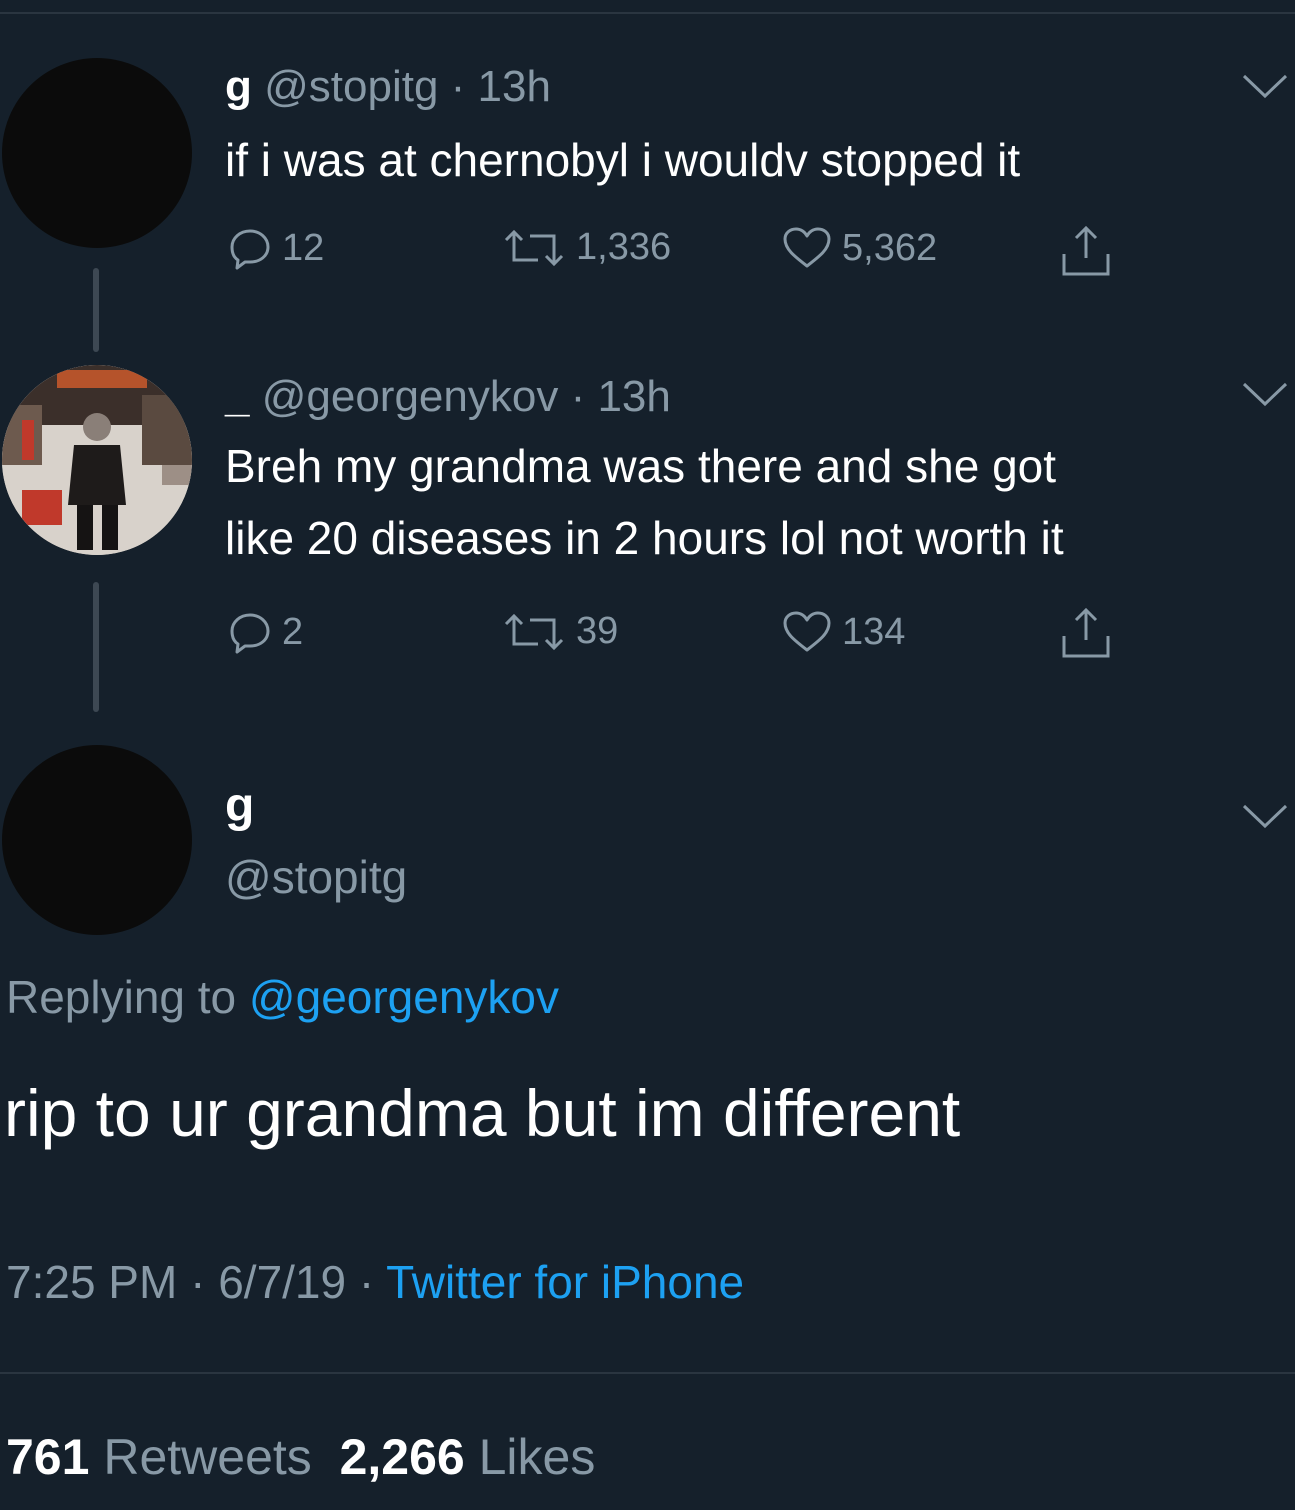 Image resolution: width=1295 pixels, height=1510 pixels. Describe the element at coordinates (48, 1457) in the screenshot. I see `retweet-total: 761` at that location.